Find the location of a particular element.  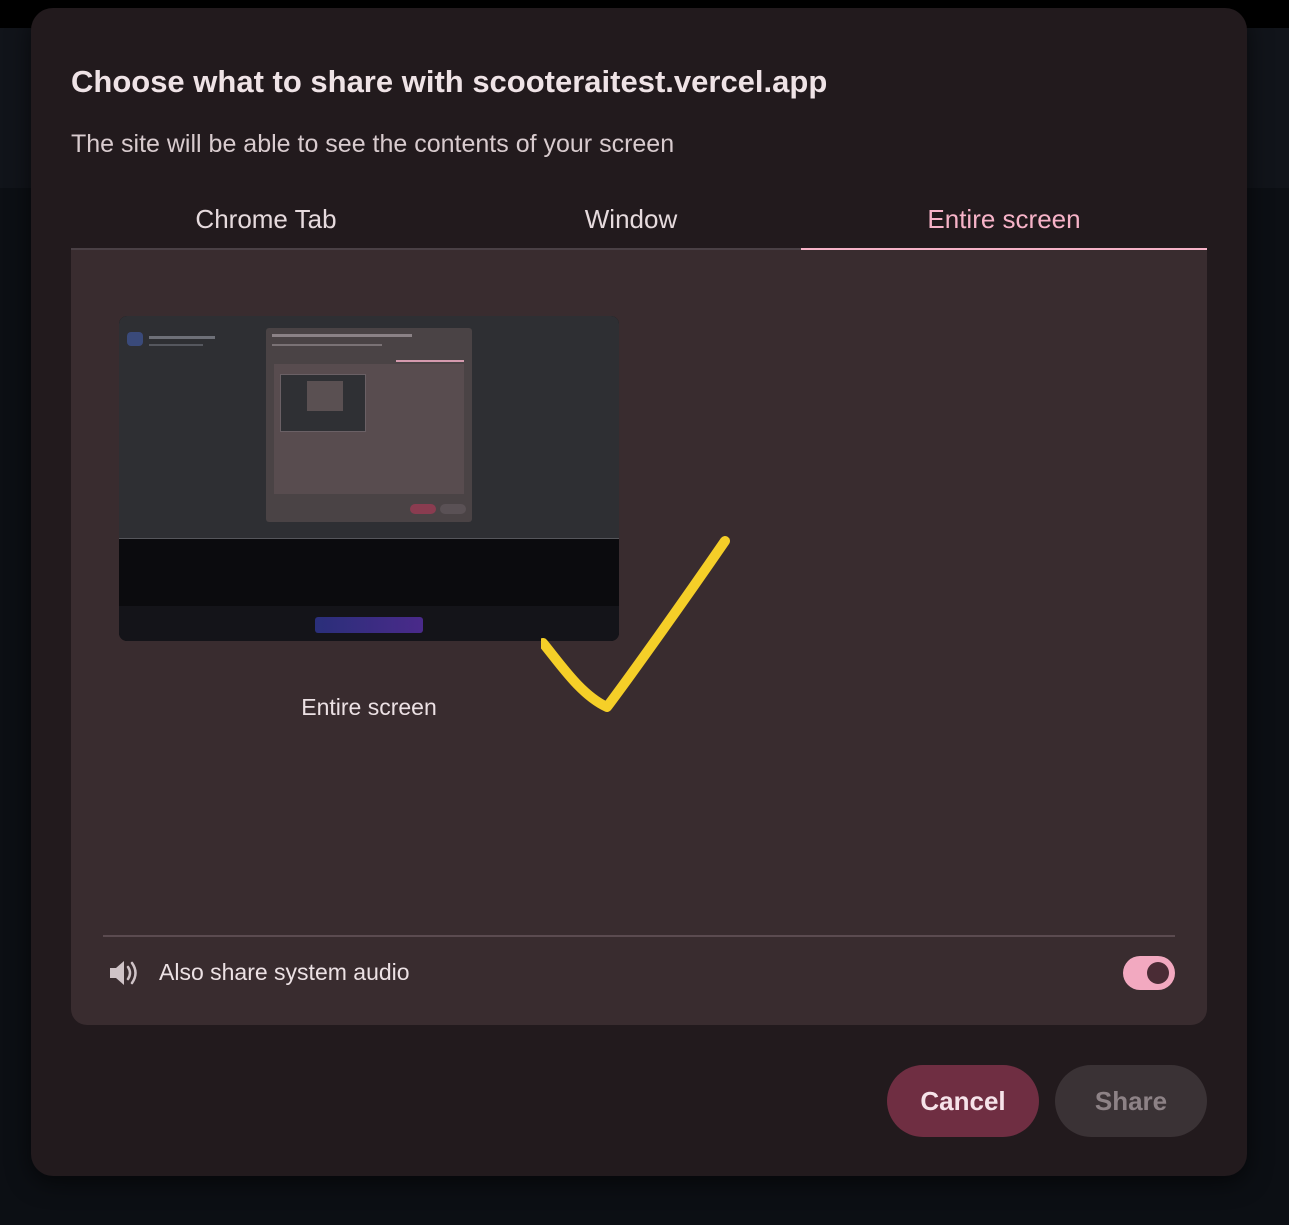

audio-divider is located at coordinates (639, 936).